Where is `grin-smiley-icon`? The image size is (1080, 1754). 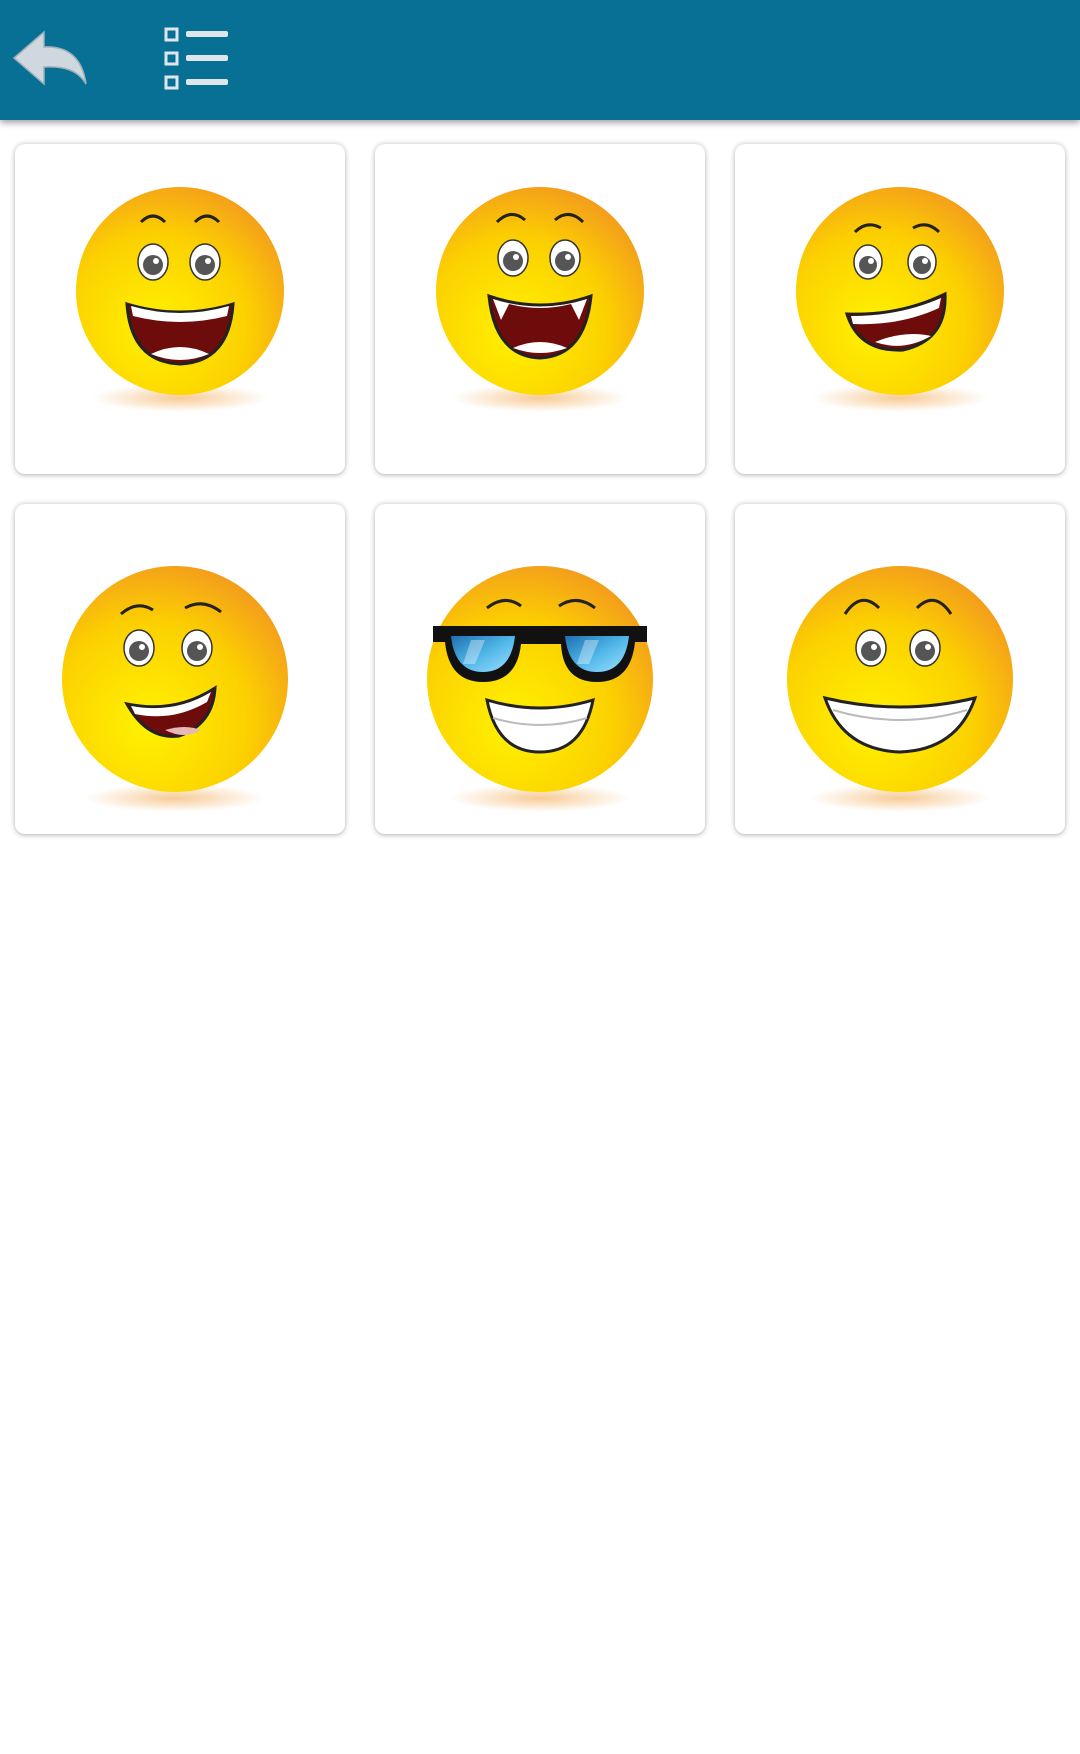
grin-smiley-icon is located at coordinates (900, 689).